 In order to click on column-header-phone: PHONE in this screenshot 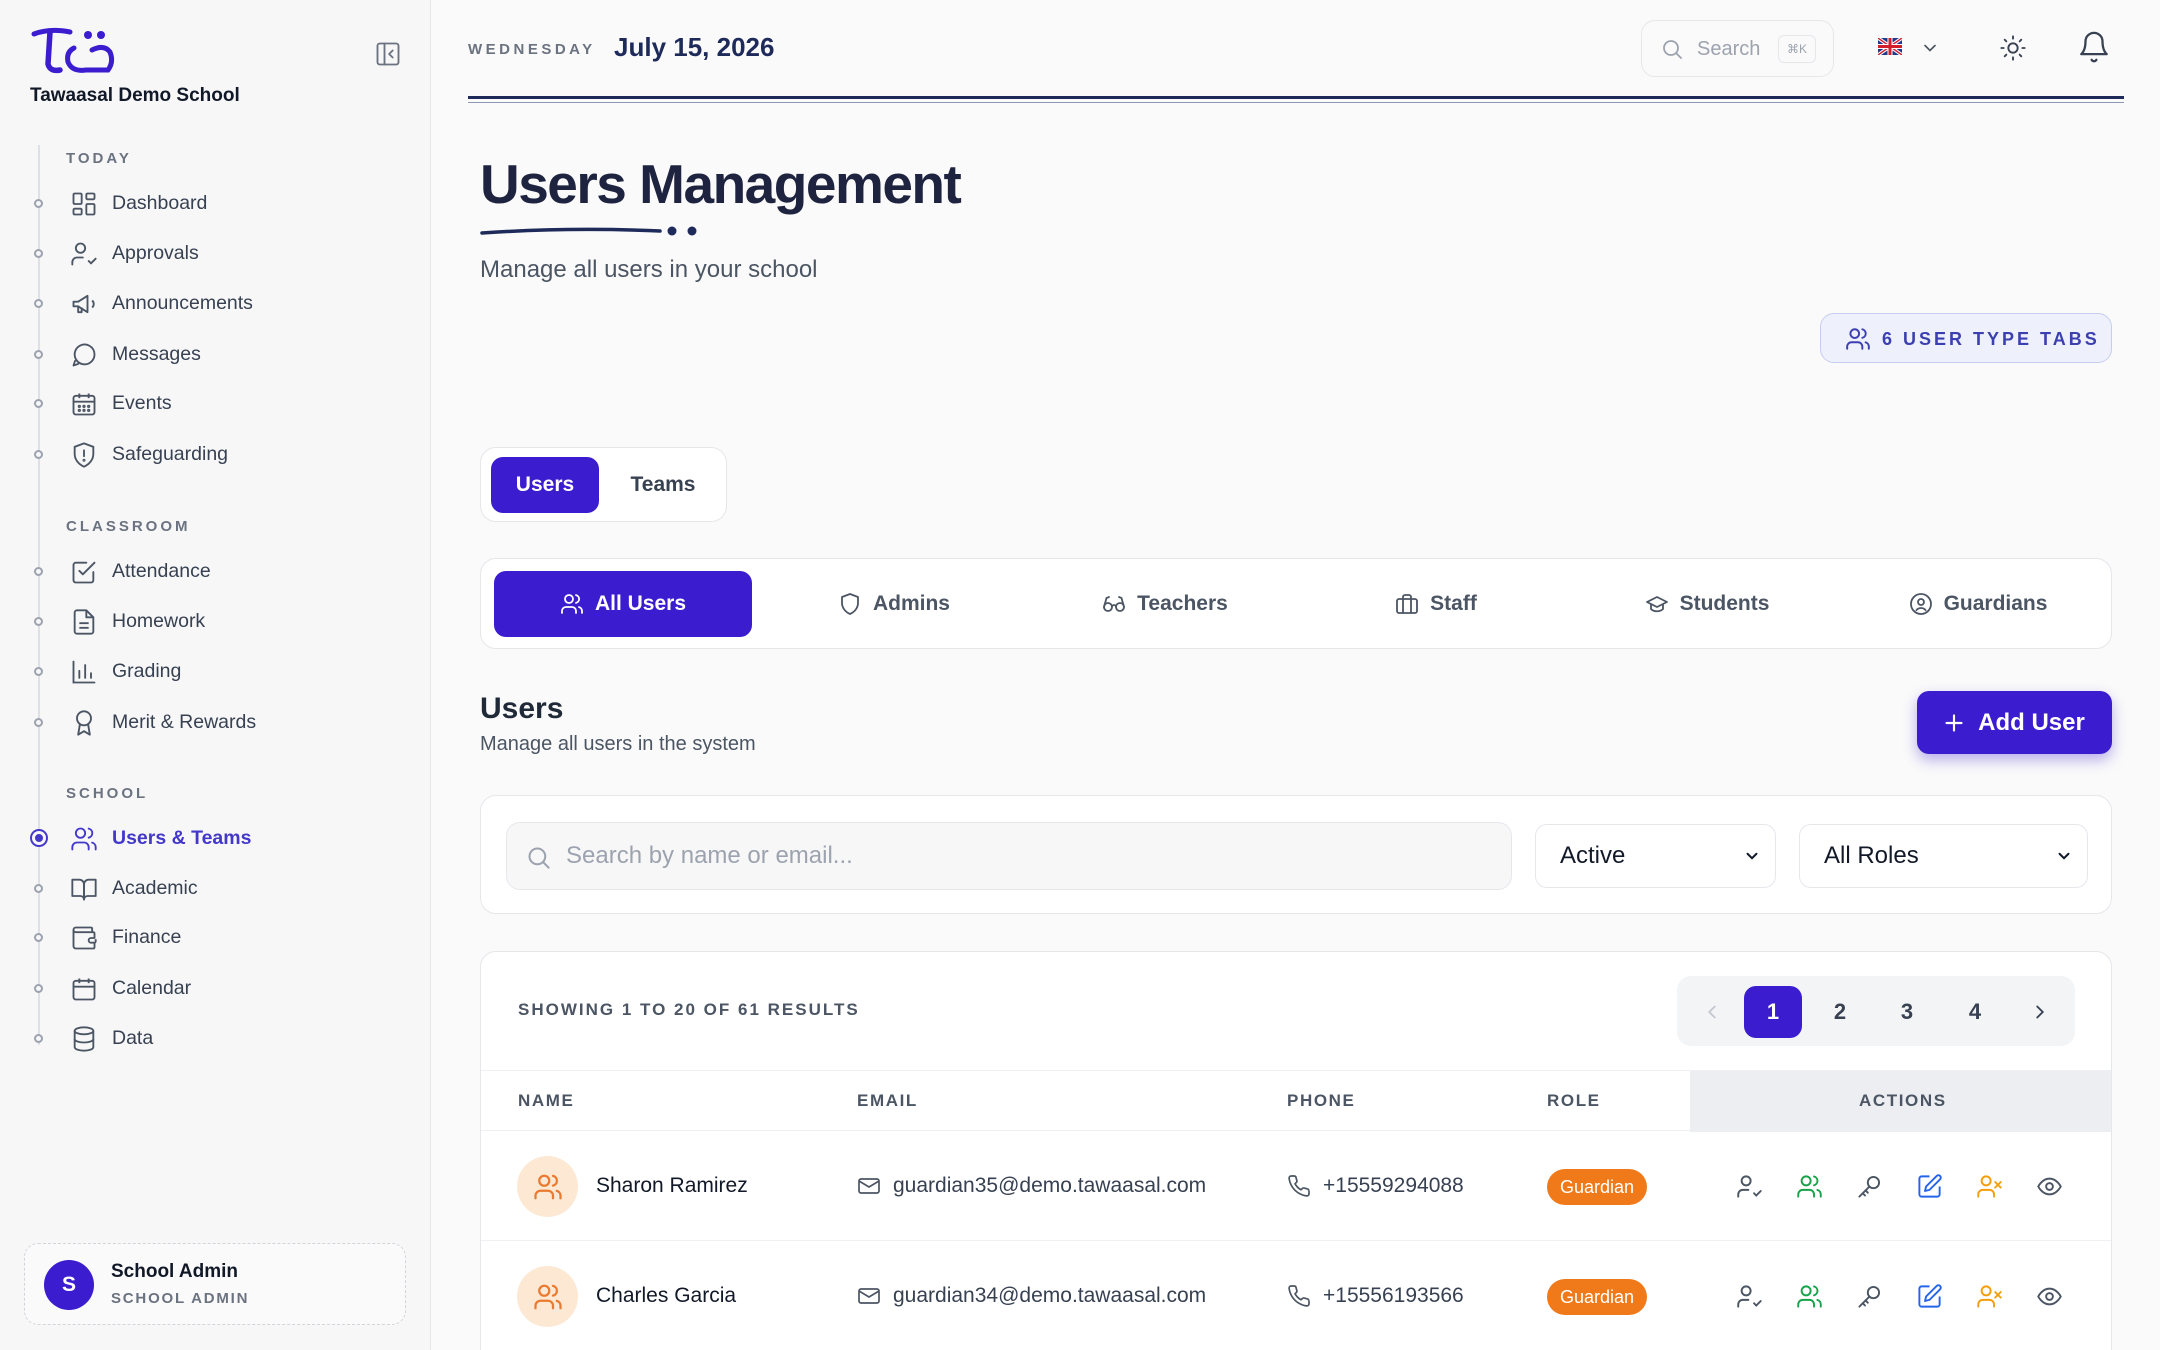, I will do `click(1321, 1101)`.